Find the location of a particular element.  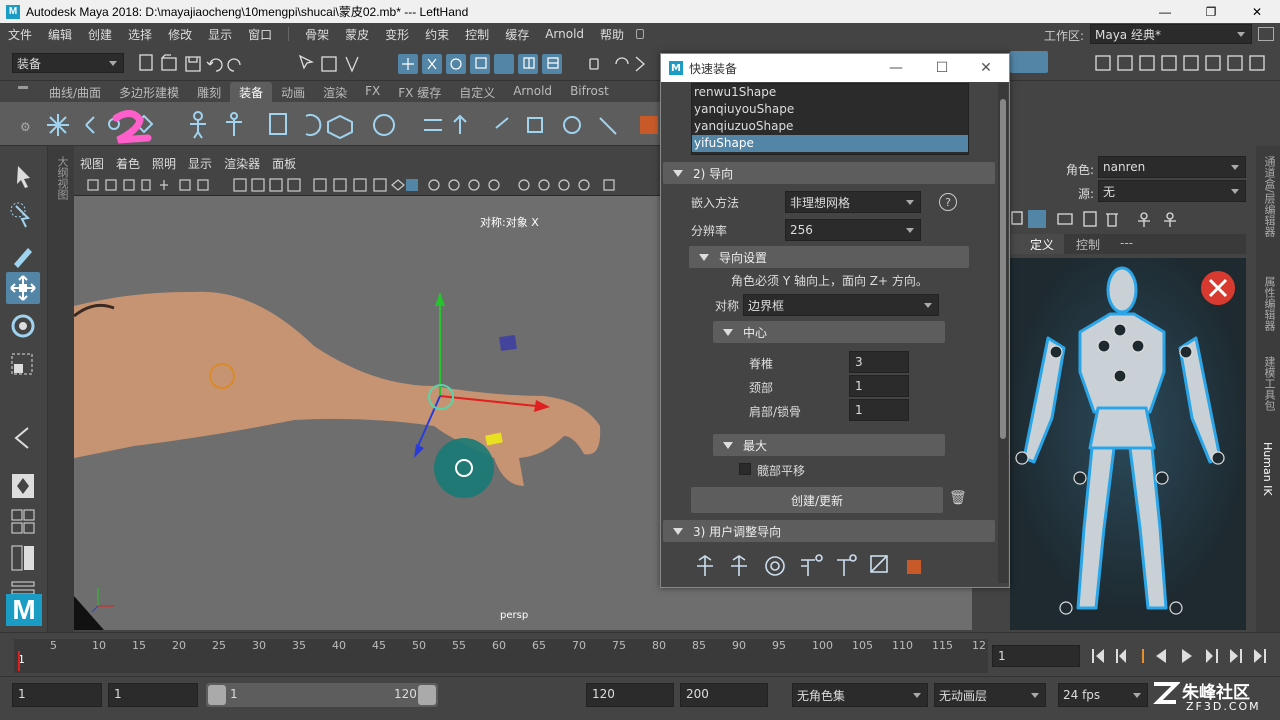

guides-section-header: 2) 导向 is located at coordinates (829, 173).